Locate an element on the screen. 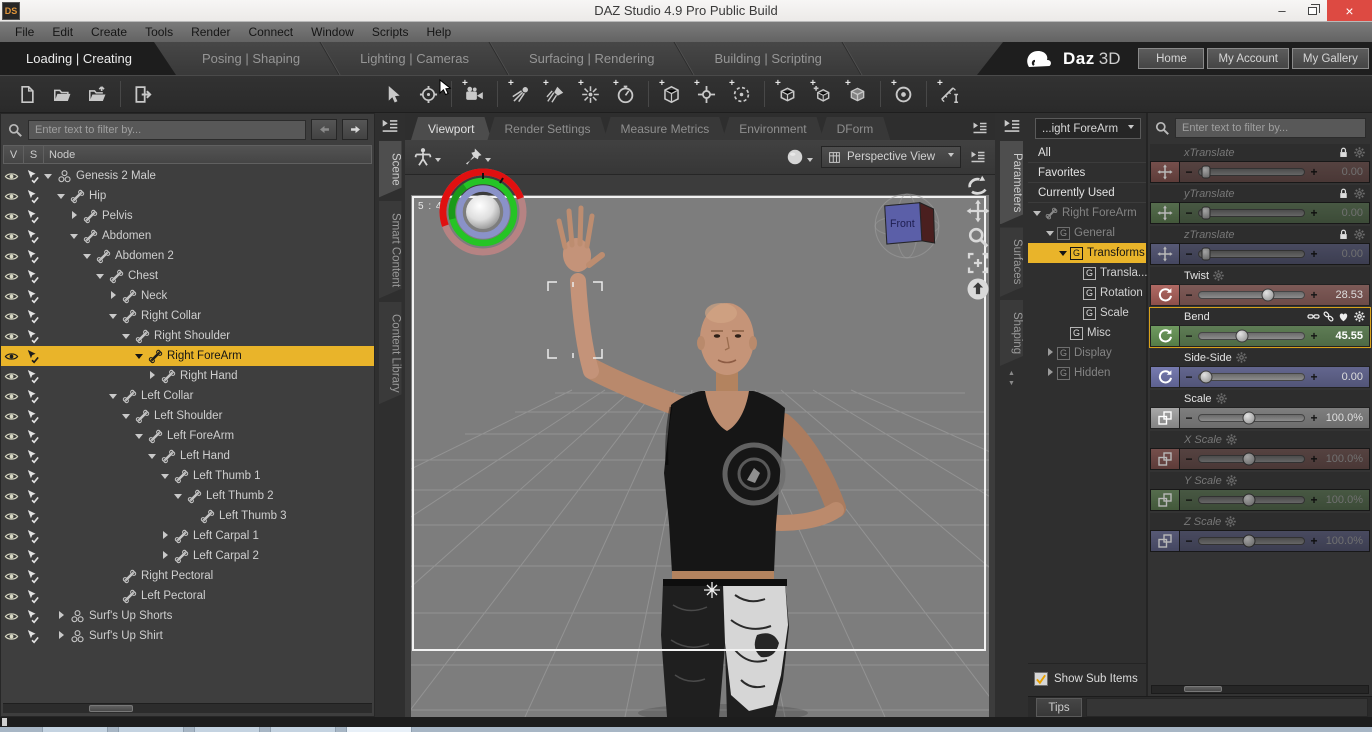 This screenshot has height=732, width=1372. zoom-tool-icon is located at coordinates (978, 237).